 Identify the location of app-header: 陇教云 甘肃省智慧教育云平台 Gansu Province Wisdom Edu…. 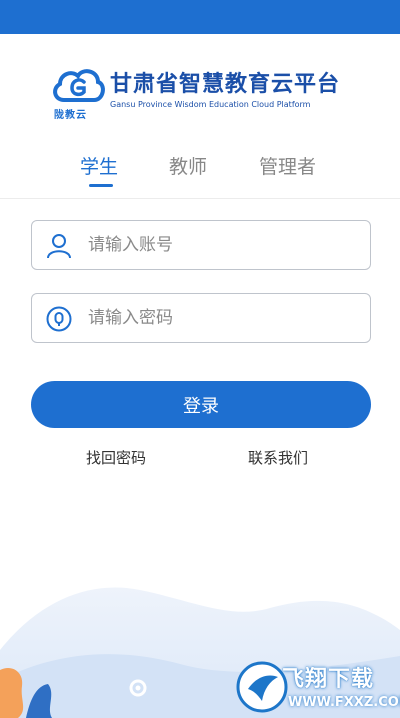
(205, 94).